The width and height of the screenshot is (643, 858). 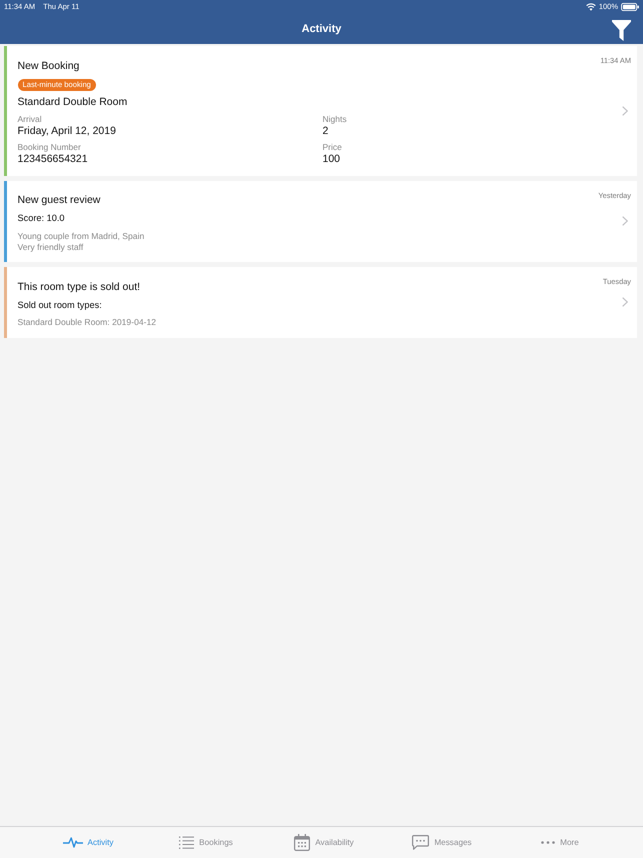 I want to click on detail-text: Very friendly staff, so click(x=51, y=247).